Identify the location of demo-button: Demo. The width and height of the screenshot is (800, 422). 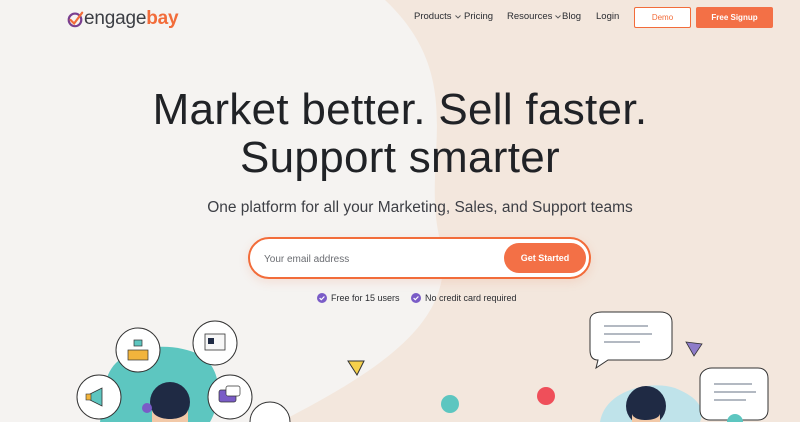
(662, 17).